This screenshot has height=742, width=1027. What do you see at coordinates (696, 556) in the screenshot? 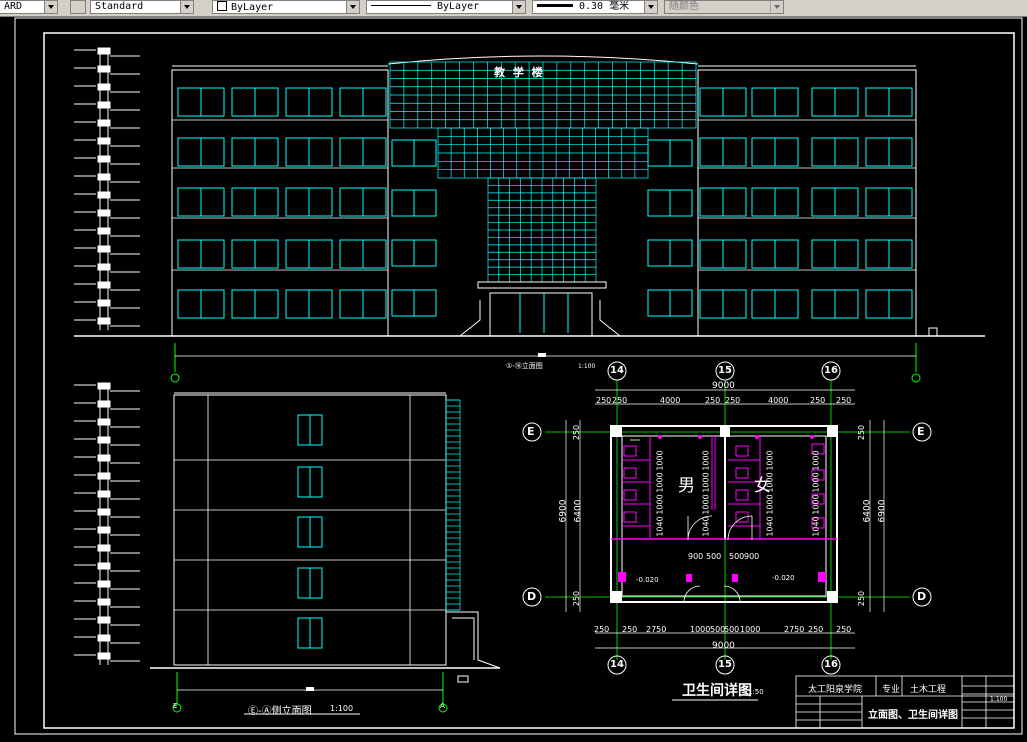
I see `door-dim-1: 900` at bounding box center [696, 556].